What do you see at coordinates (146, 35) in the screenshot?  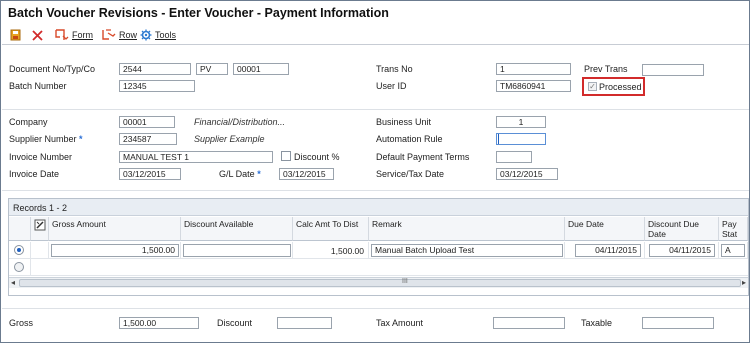 I see `gear-icon` at bounding box center [146, 35].